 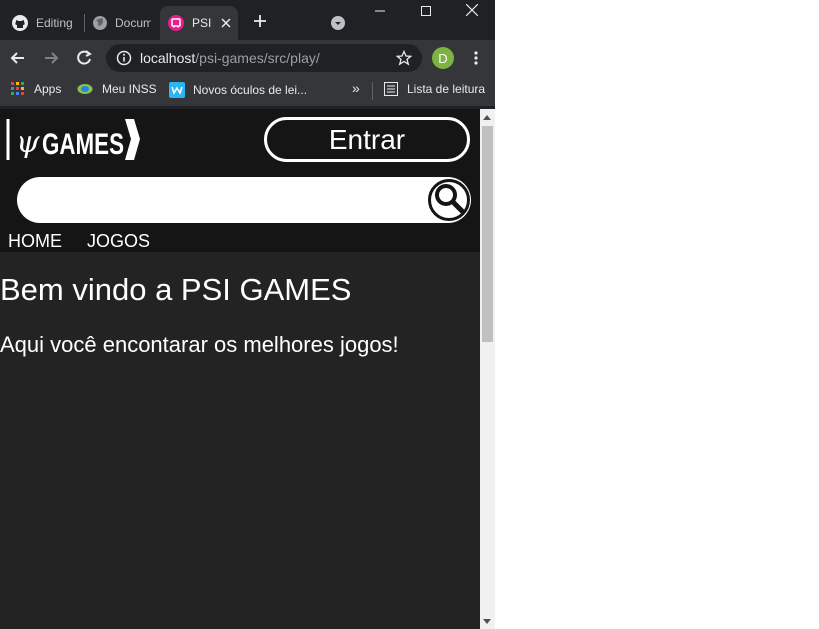 I want to click on plus-icon, so click(x=260, y=23).